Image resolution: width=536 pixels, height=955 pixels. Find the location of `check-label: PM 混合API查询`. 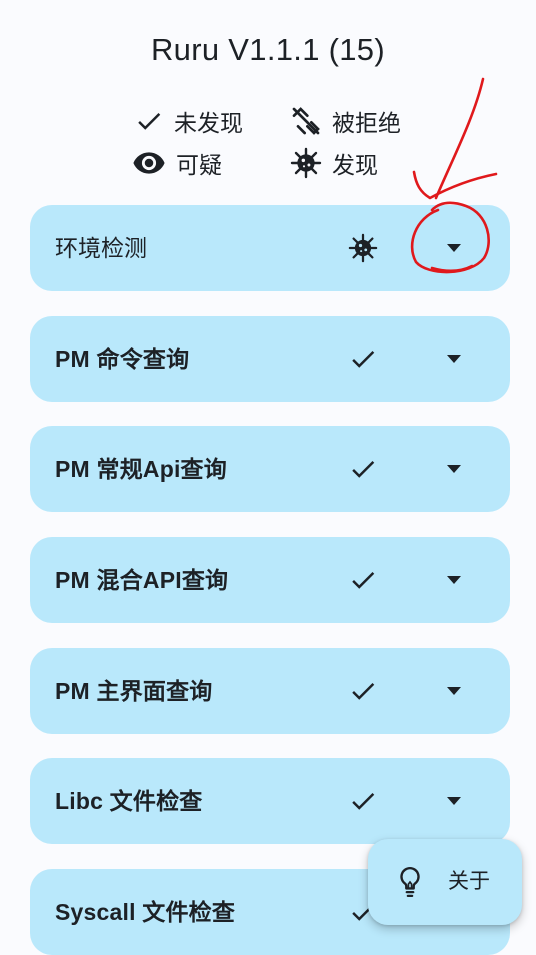

check-label: PM 混合API查询 is located at coordinates (142, 580).